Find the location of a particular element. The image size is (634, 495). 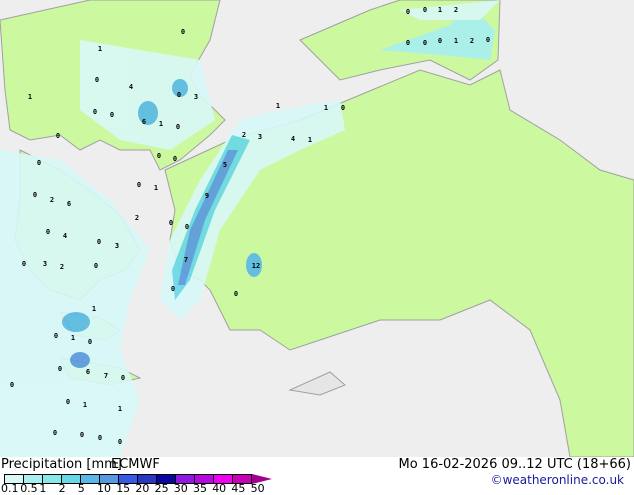

scale-tick-label: 45 is located at coordinates (238, 488).